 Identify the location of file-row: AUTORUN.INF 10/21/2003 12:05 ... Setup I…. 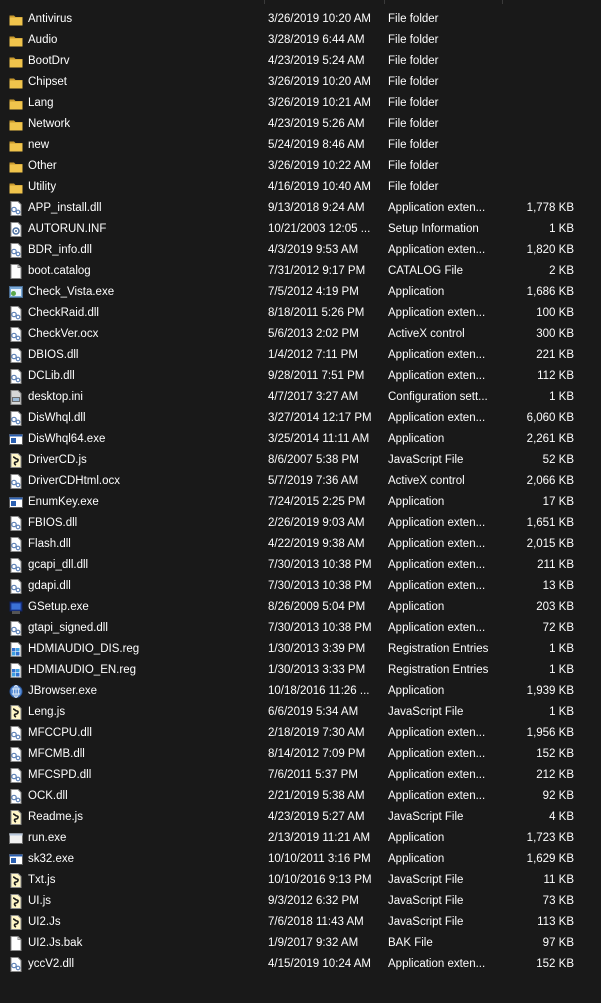
(300, 229).